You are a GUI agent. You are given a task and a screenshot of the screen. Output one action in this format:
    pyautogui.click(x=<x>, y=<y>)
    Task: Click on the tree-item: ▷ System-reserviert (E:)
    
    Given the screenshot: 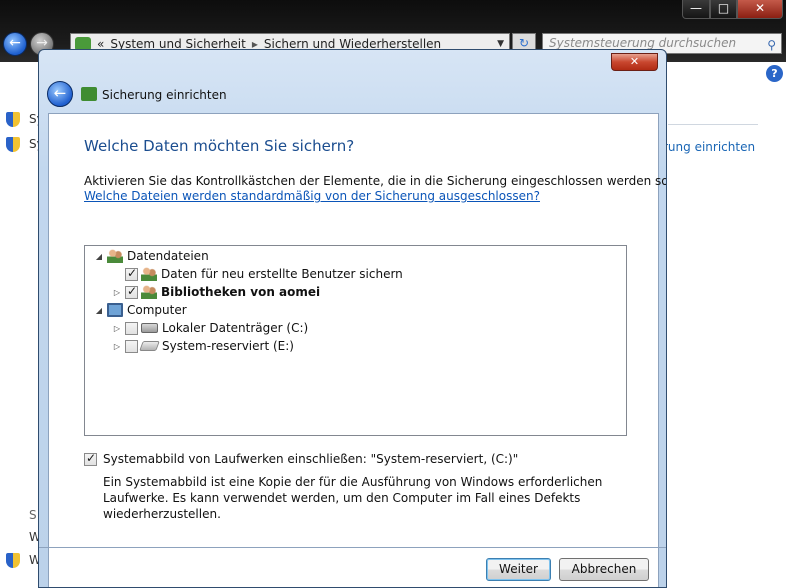 What is the action you would take?
    pyautogui.click(x=202, y=346)
    